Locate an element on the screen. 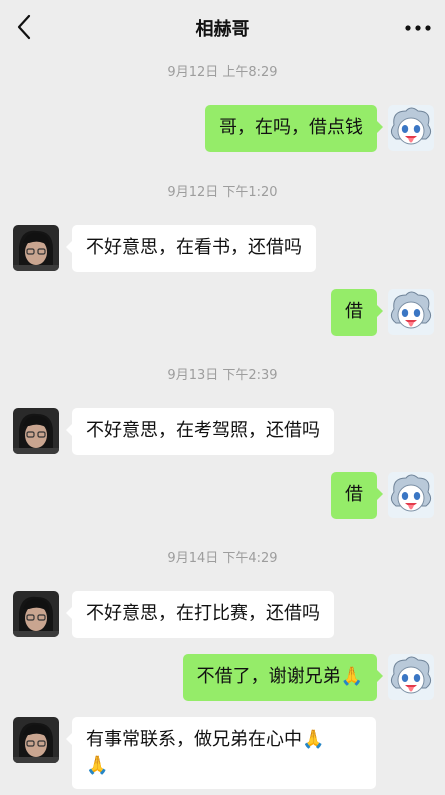 The width and height of the screenshot is (445, 795). message-text: 哥，在吗，借点钱 is located at coordinates (291, 127).